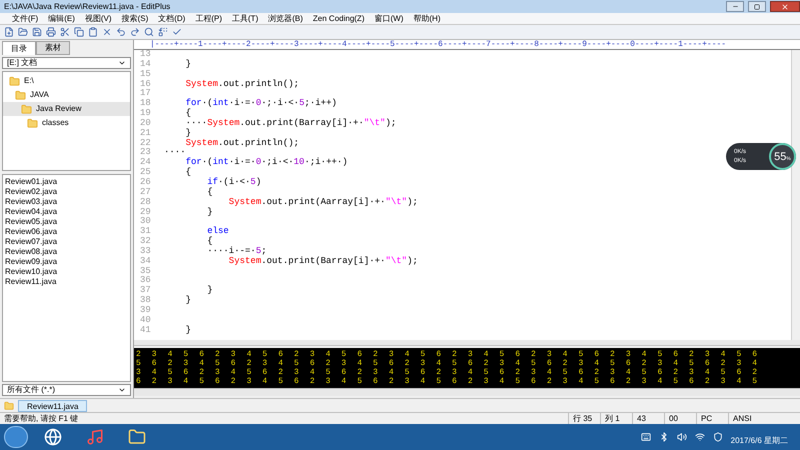  Describe the element at coordinates (88, 6) in the screenshot. I see `window-title: E:\JAVA\Java Review\Review11.java - EditPlus` at that location.